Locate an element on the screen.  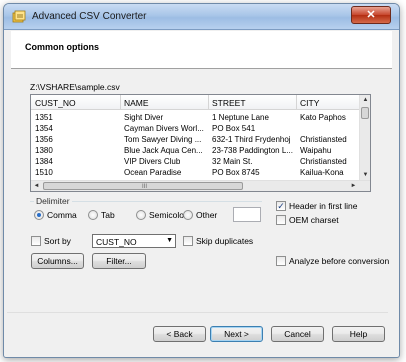
cell-cust-no: 1384 is located at coordinates (44, 161).